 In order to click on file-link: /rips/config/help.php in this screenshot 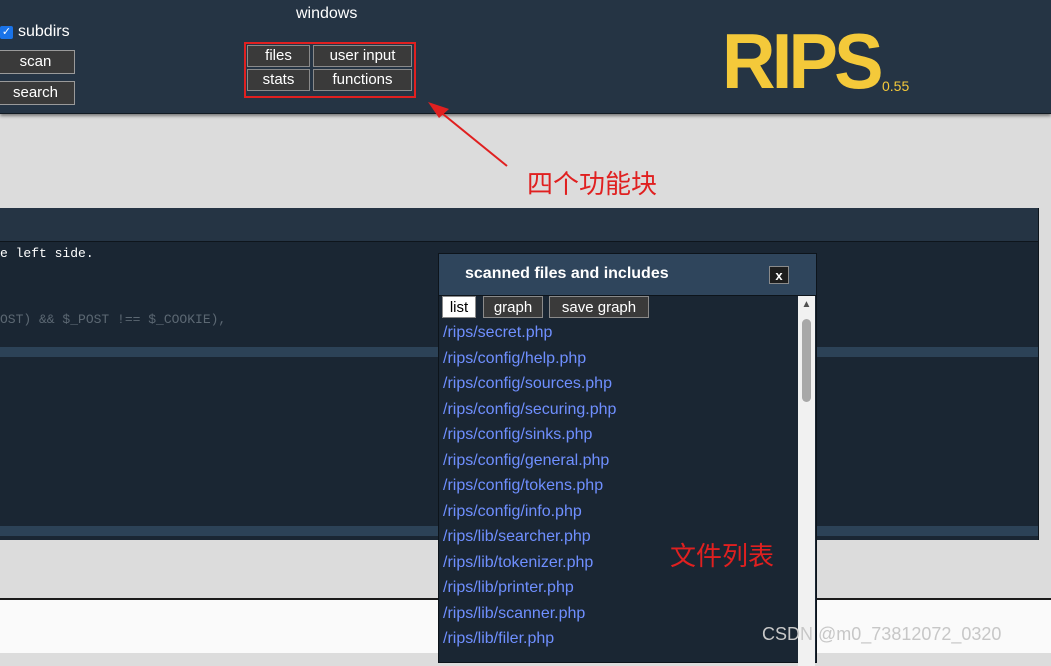, I will do `click(529, 359)`.